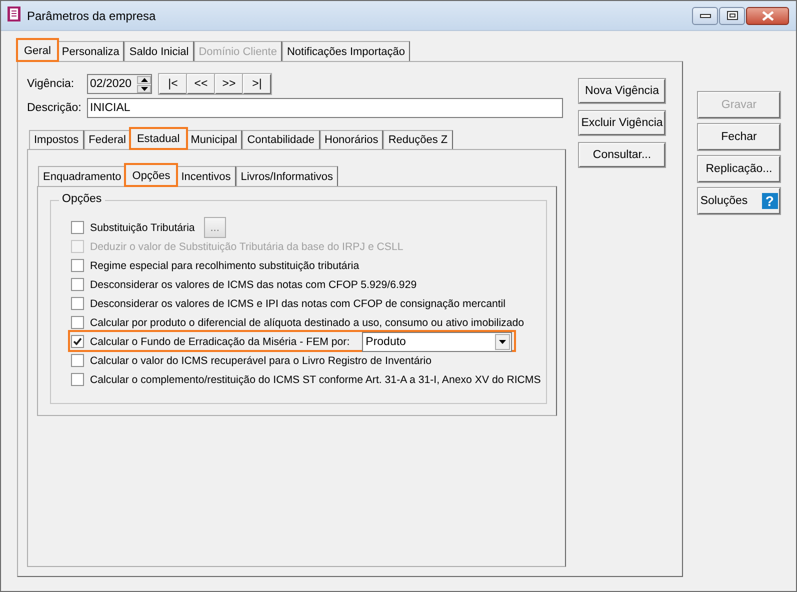 This screenshot has height=592, width=797. What do you see at coordinates (352, 139) in the screenshot?
I see `tab: Honorários` at bounding box center [352, 139].